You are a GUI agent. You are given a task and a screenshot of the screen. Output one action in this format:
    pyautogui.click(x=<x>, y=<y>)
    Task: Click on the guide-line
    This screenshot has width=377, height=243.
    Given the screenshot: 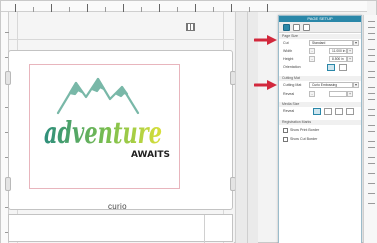 What is the action you would take?
    pyautogui.click(x=121, y=39)
    